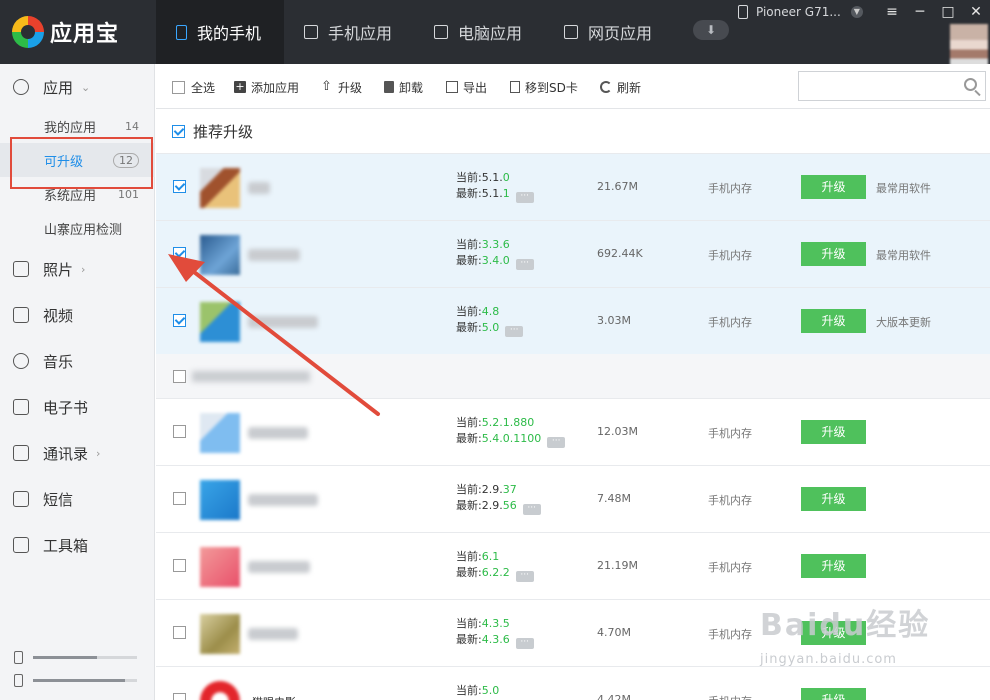  Describe the element at coordinates (573, 499) in the screenshot. I see `table-row: 当前:2.9.37 最新:2.9.56 ··· 7.48M 手机内存 升级` at that location.